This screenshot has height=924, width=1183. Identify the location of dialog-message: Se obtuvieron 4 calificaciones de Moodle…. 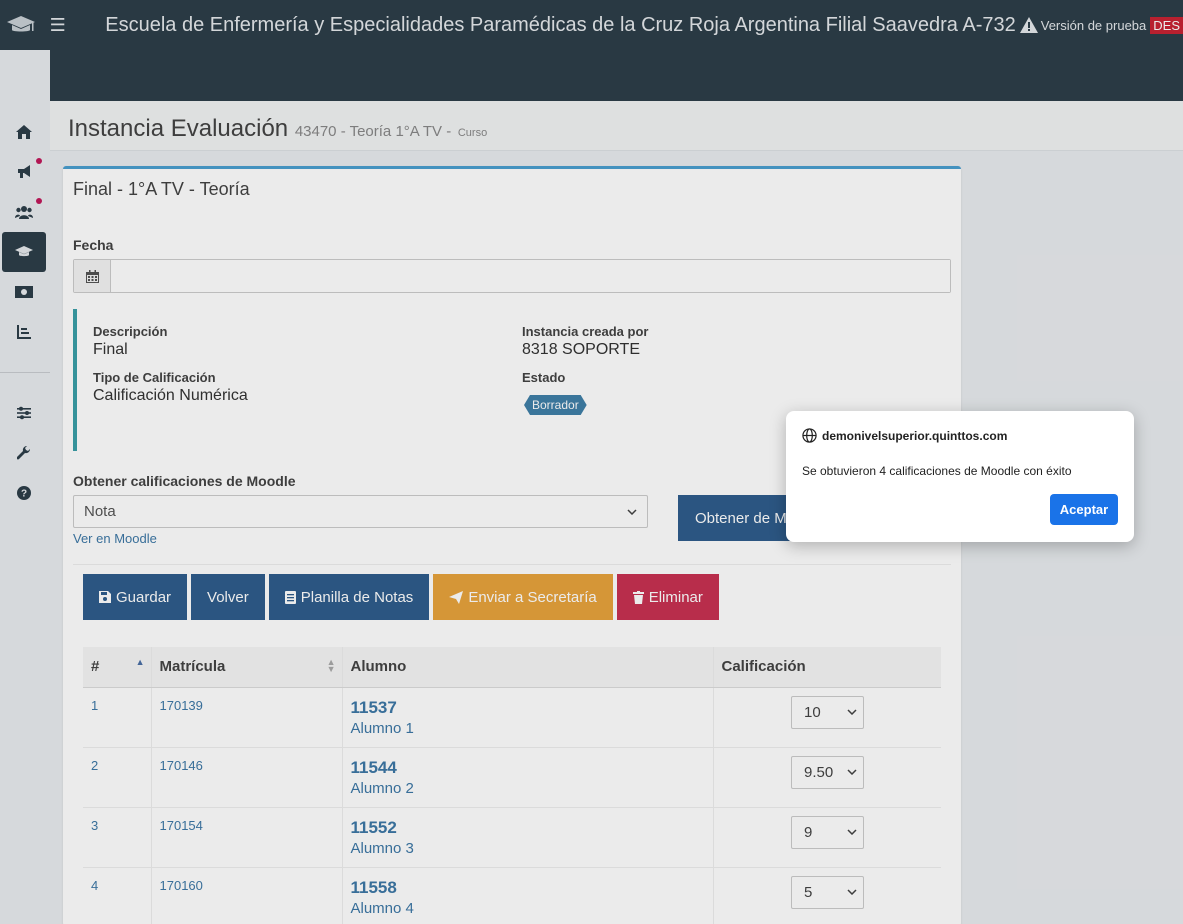
(937, 471).